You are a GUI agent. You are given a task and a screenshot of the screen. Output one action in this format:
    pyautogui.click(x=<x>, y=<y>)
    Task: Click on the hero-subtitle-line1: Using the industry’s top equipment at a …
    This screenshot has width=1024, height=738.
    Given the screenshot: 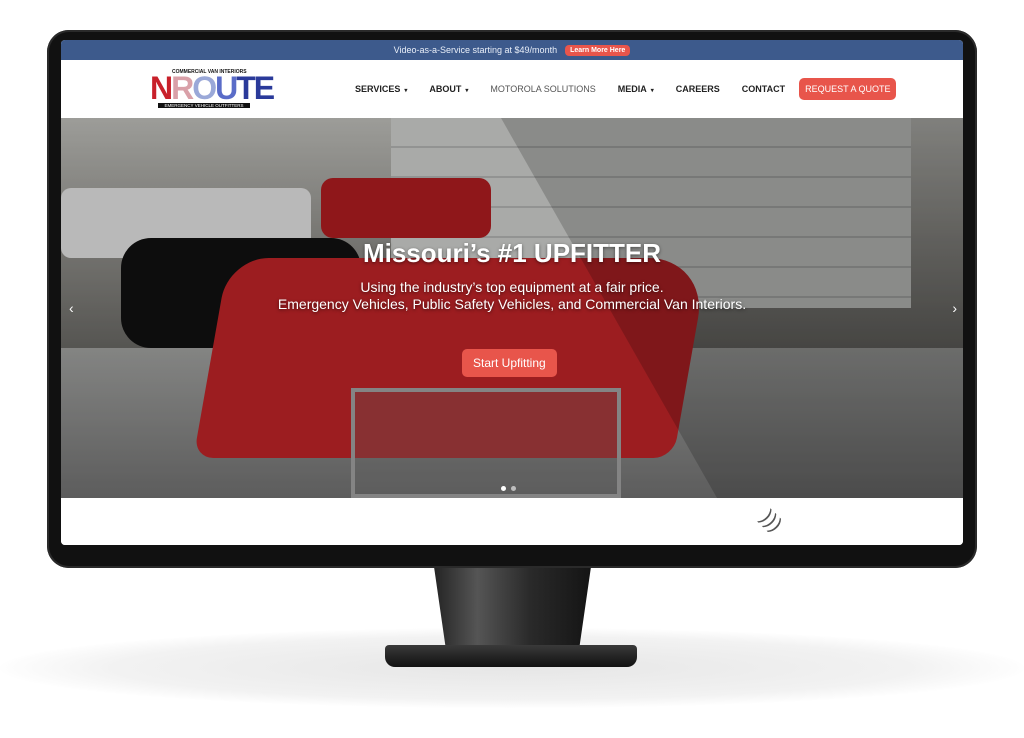 What is the action you would take?
    pyautogui.click(x=512, y=287)
    